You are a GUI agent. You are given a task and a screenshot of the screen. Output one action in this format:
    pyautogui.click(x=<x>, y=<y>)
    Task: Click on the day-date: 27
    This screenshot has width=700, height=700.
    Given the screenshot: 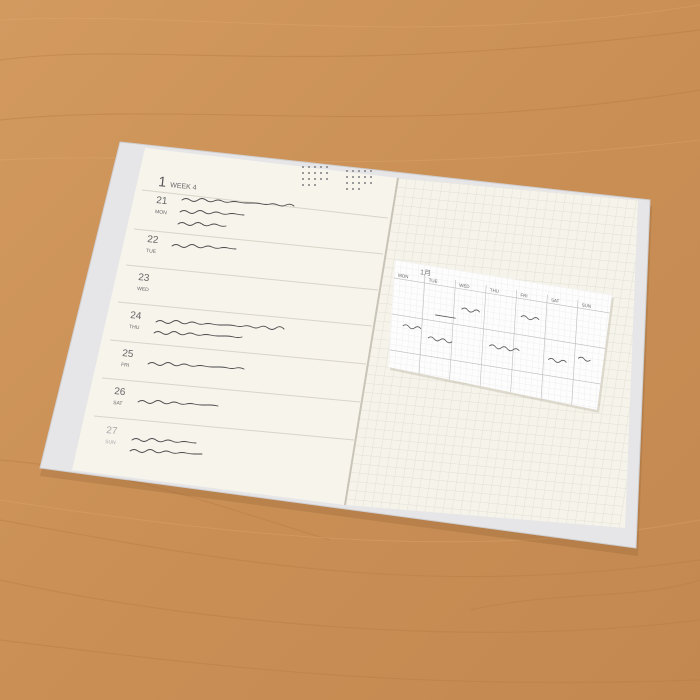 What is the action you would take?
    pyautogui.click(x=112, y=431)
    